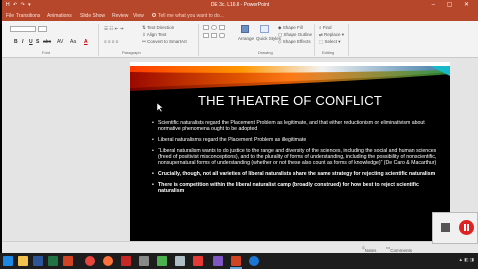  I want to click on font-size-box, so click(42, 29).